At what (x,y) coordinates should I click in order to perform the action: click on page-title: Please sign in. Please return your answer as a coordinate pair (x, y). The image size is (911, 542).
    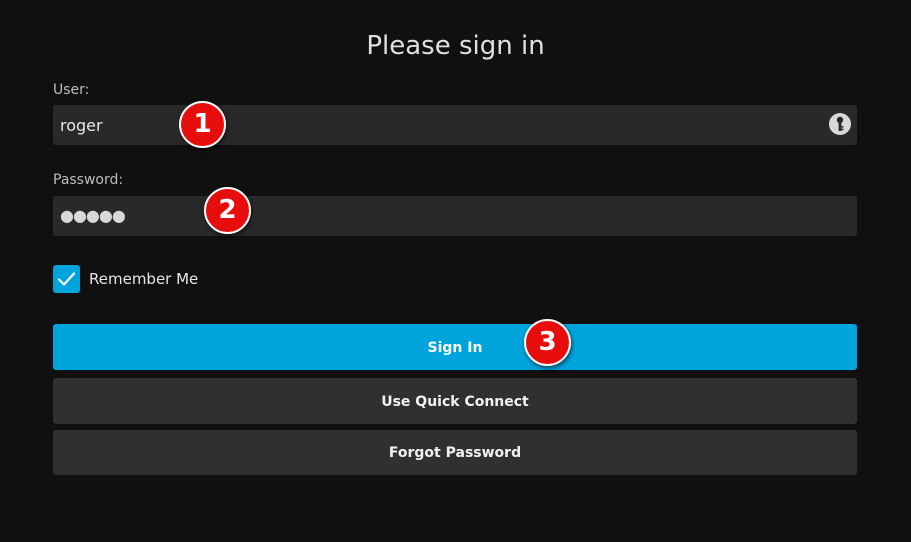
    Looking at the image, I should click on (455, 46).